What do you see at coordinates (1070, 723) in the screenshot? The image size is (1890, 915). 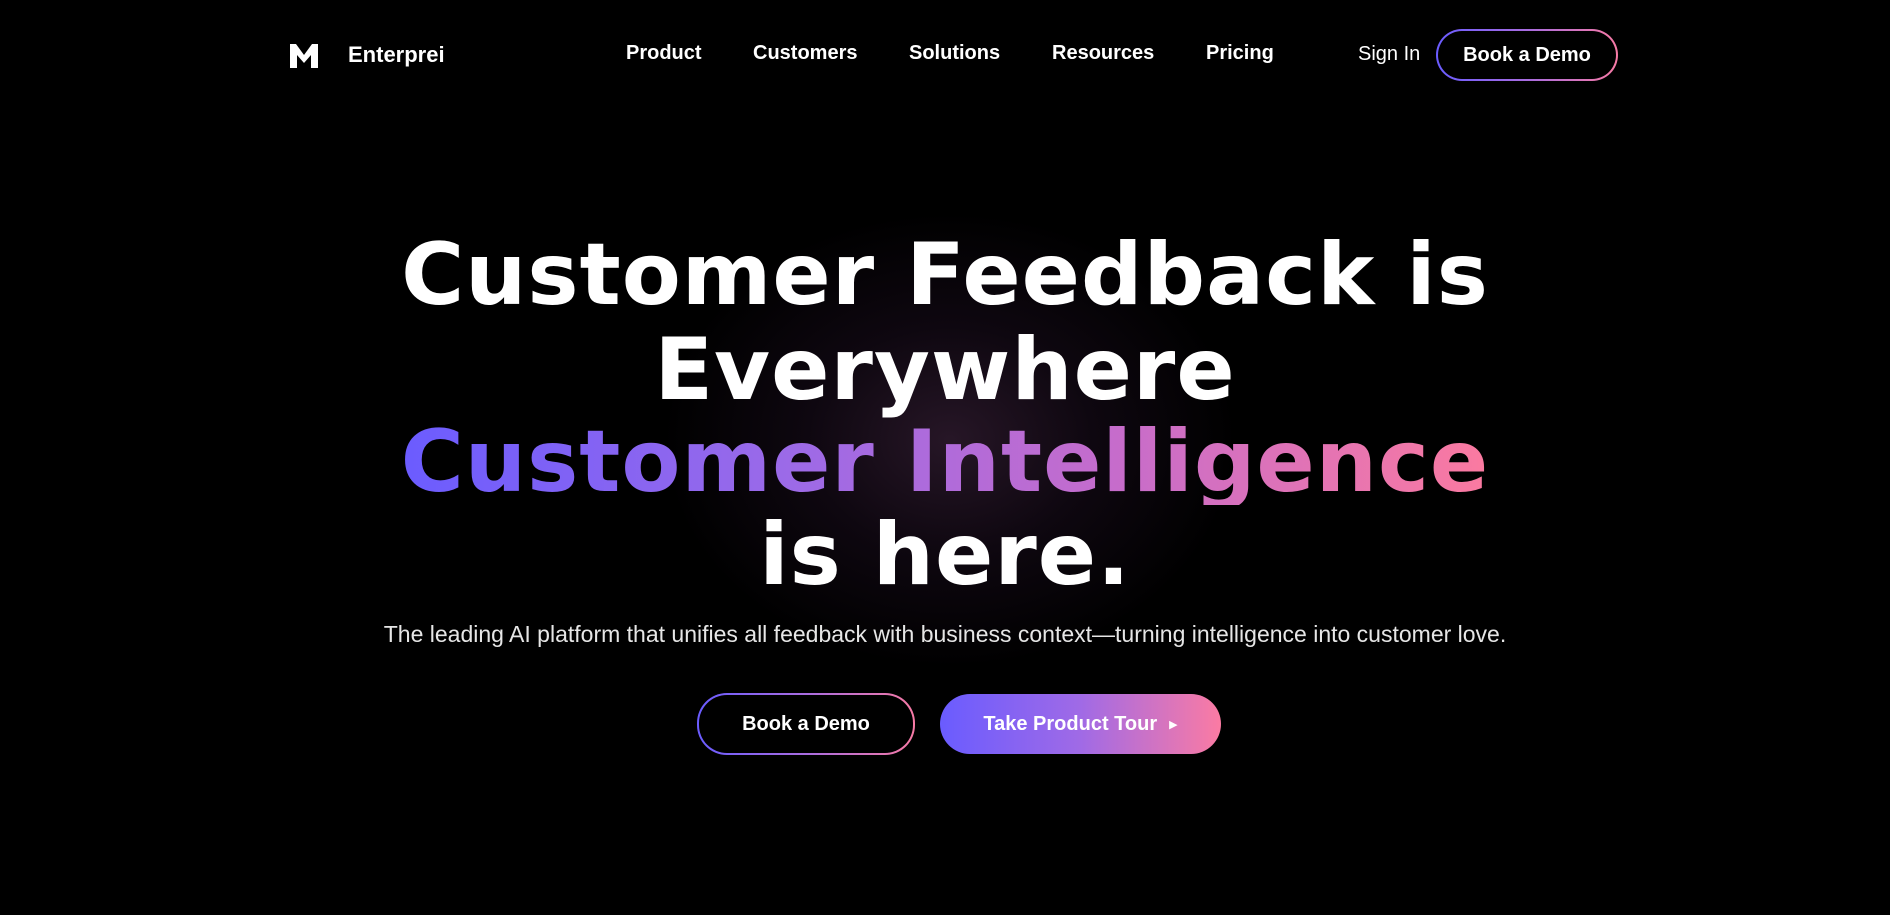 I see `take-product-tour-label: Take Product Tour` at bounding box center [1070, 723].